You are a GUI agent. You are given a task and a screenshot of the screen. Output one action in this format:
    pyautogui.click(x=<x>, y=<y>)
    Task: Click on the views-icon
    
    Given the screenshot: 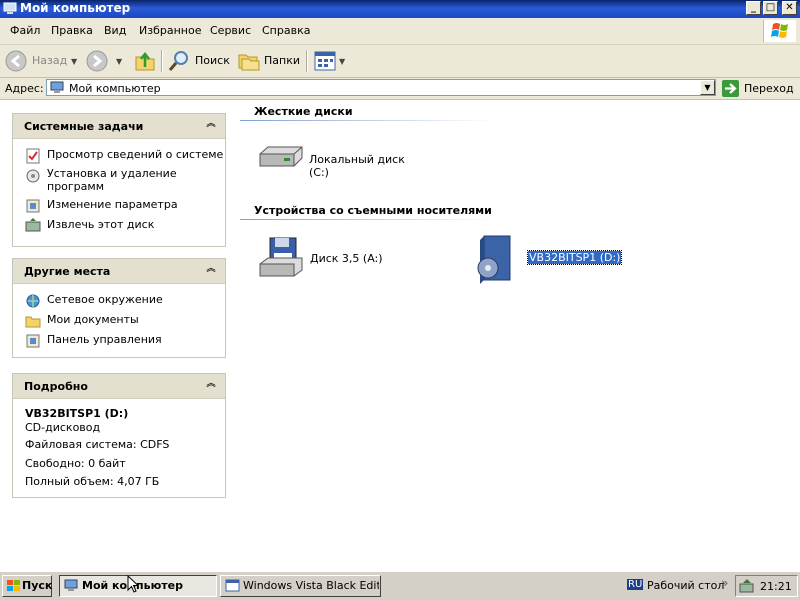 What is the action you would take?
    pyautogui.click(x=325, y=61)
    